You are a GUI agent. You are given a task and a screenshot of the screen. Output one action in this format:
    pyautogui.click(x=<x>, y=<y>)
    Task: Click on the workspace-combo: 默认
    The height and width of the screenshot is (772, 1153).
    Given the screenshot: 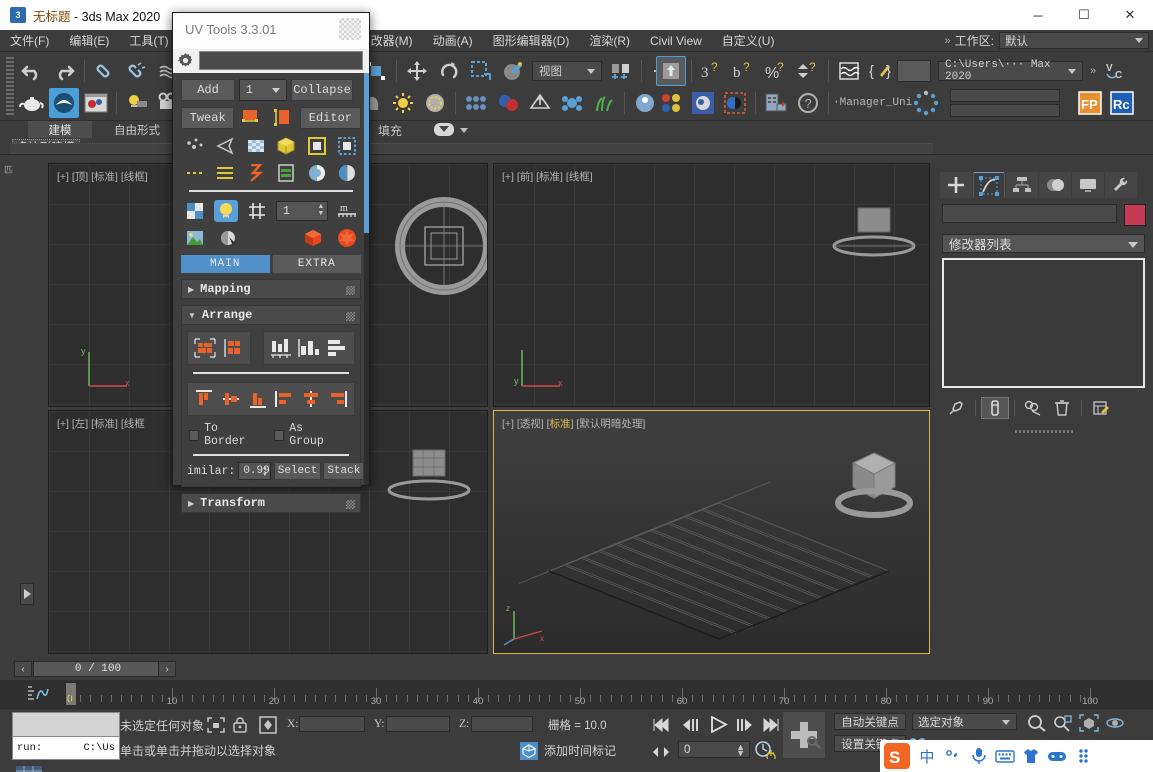 What is the action you would take?
    pyautogui.click(x=1074, y=40)
    